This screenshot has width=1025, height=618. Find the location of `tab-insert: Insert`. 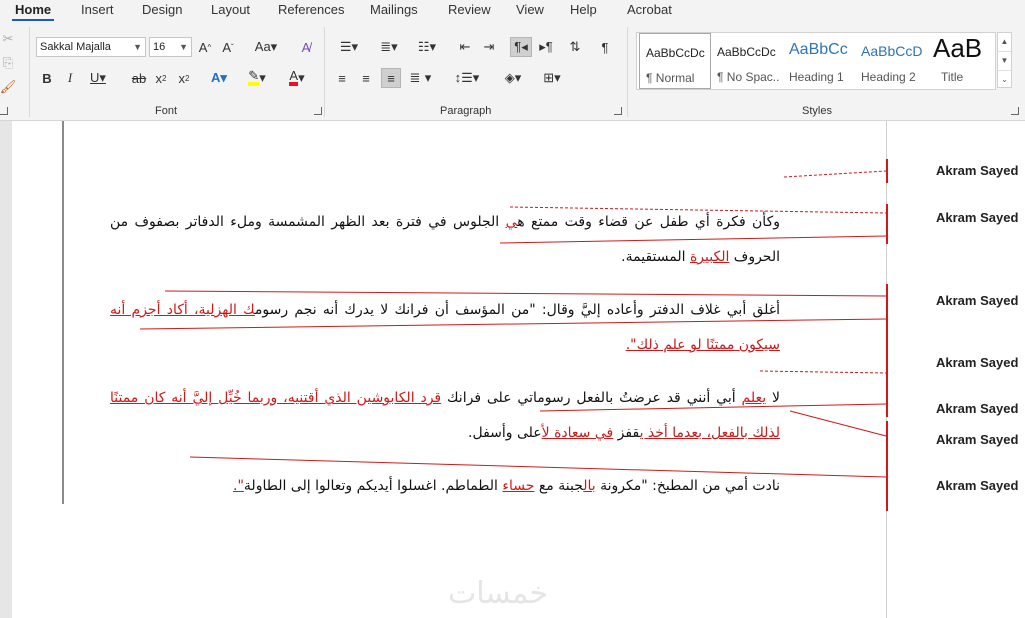

tab-insert: Insert is located at coordinates (97, 9).